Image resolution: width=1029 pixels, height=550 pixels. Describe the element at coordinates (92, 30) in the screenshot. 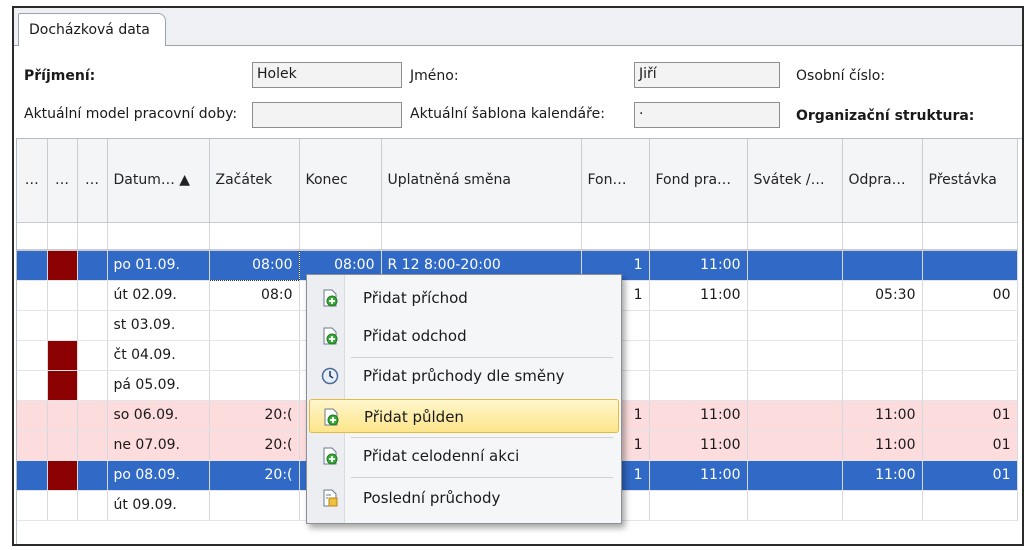

I see `tab-attendance-data: Docházková data` at that location.